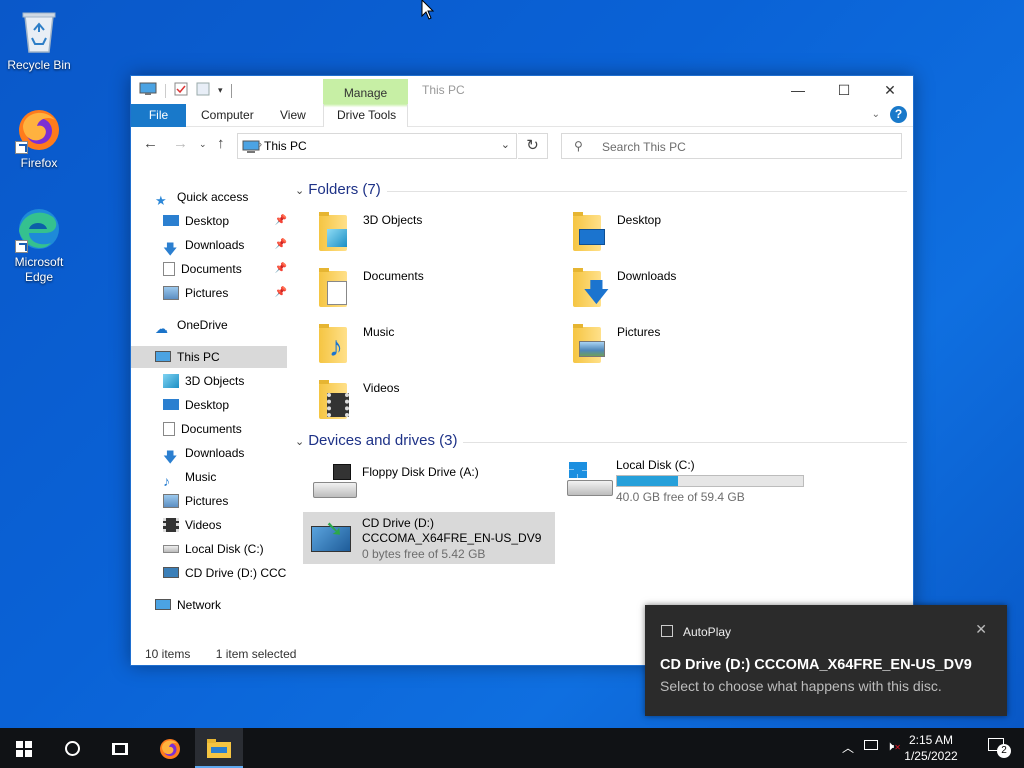  What do you see at coordinates (39, 40) in the screenshot?
I see `desktop-icon-recycle-bin: Recycle Bin` at bounding box center [39, 40].